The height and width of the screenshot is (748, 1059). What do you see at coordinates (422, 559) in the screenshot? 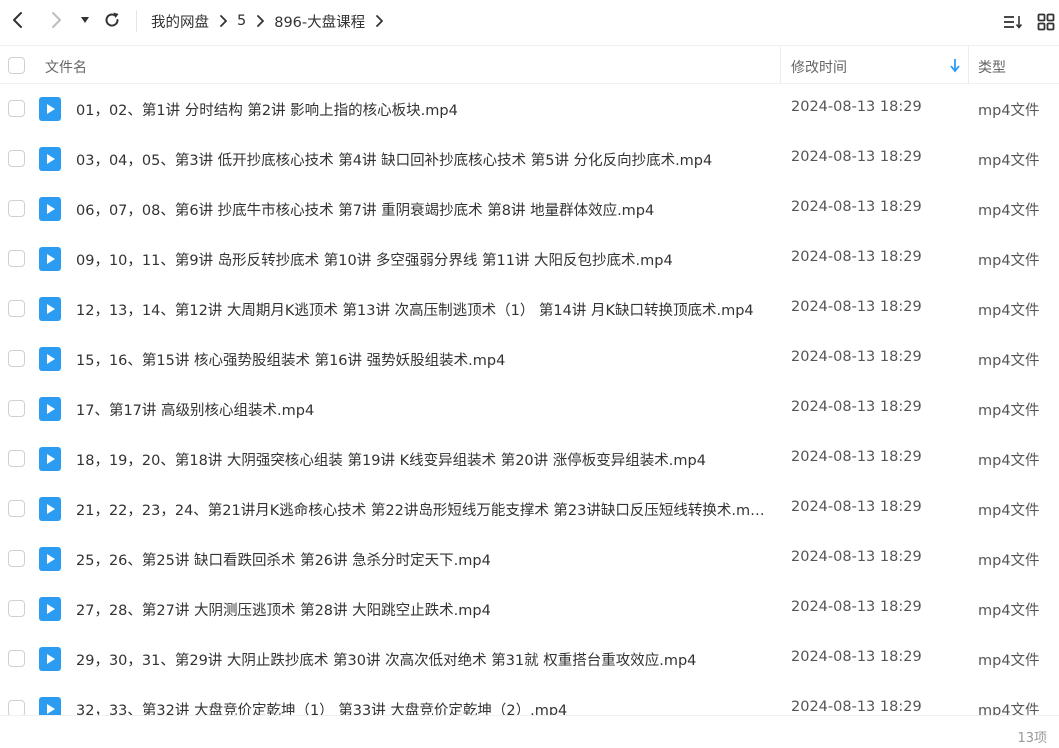
I see `file-name: 25，26、第25讲 缺口看跌回杀术 第26讲 急杀分时定天下.mp4` at bounding box center [422, 559].